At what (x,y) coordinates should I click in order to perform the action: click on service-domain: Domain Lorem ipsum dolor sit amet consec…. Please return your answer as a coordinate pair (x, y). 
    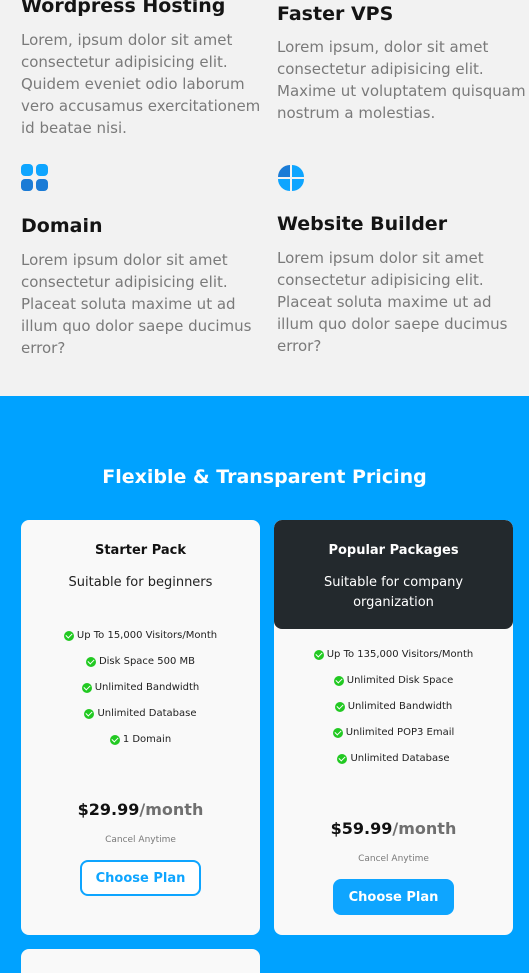
    Looking at the image, I should click on (137, 286).